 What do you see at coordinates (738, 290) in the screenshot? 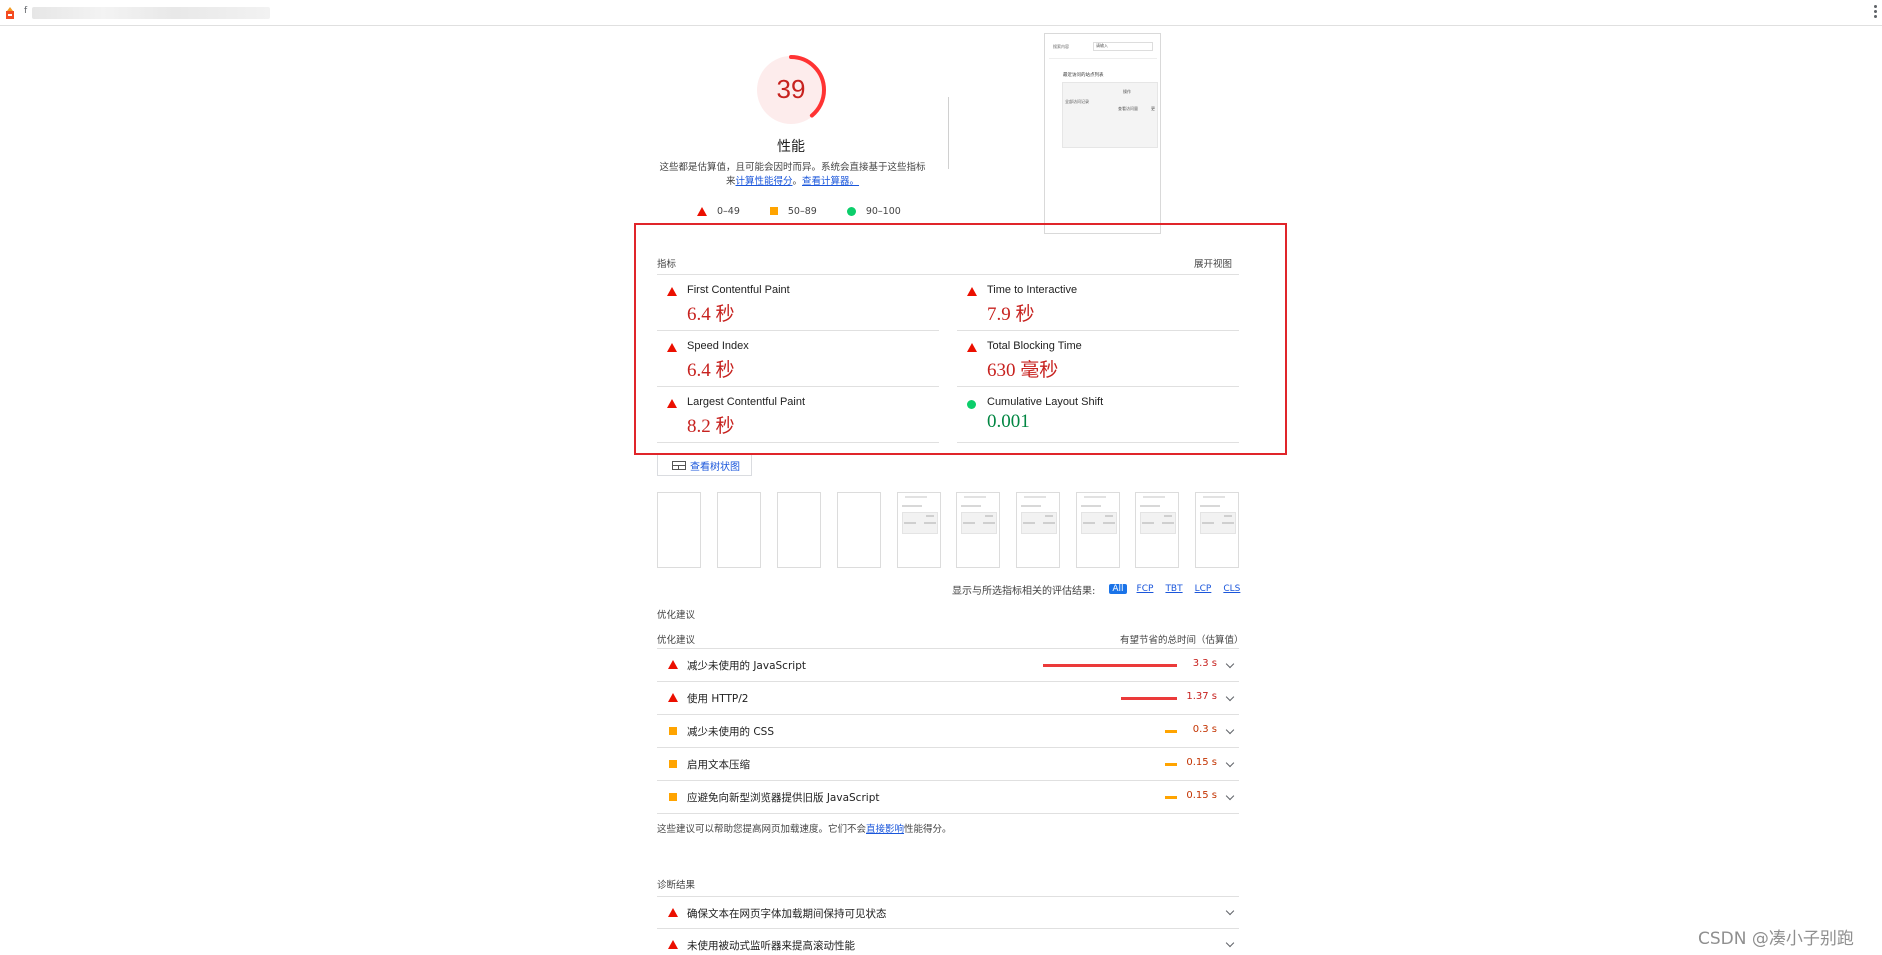
I see `metric-title: First Contentful Paint` at bounding box center [738, 290].